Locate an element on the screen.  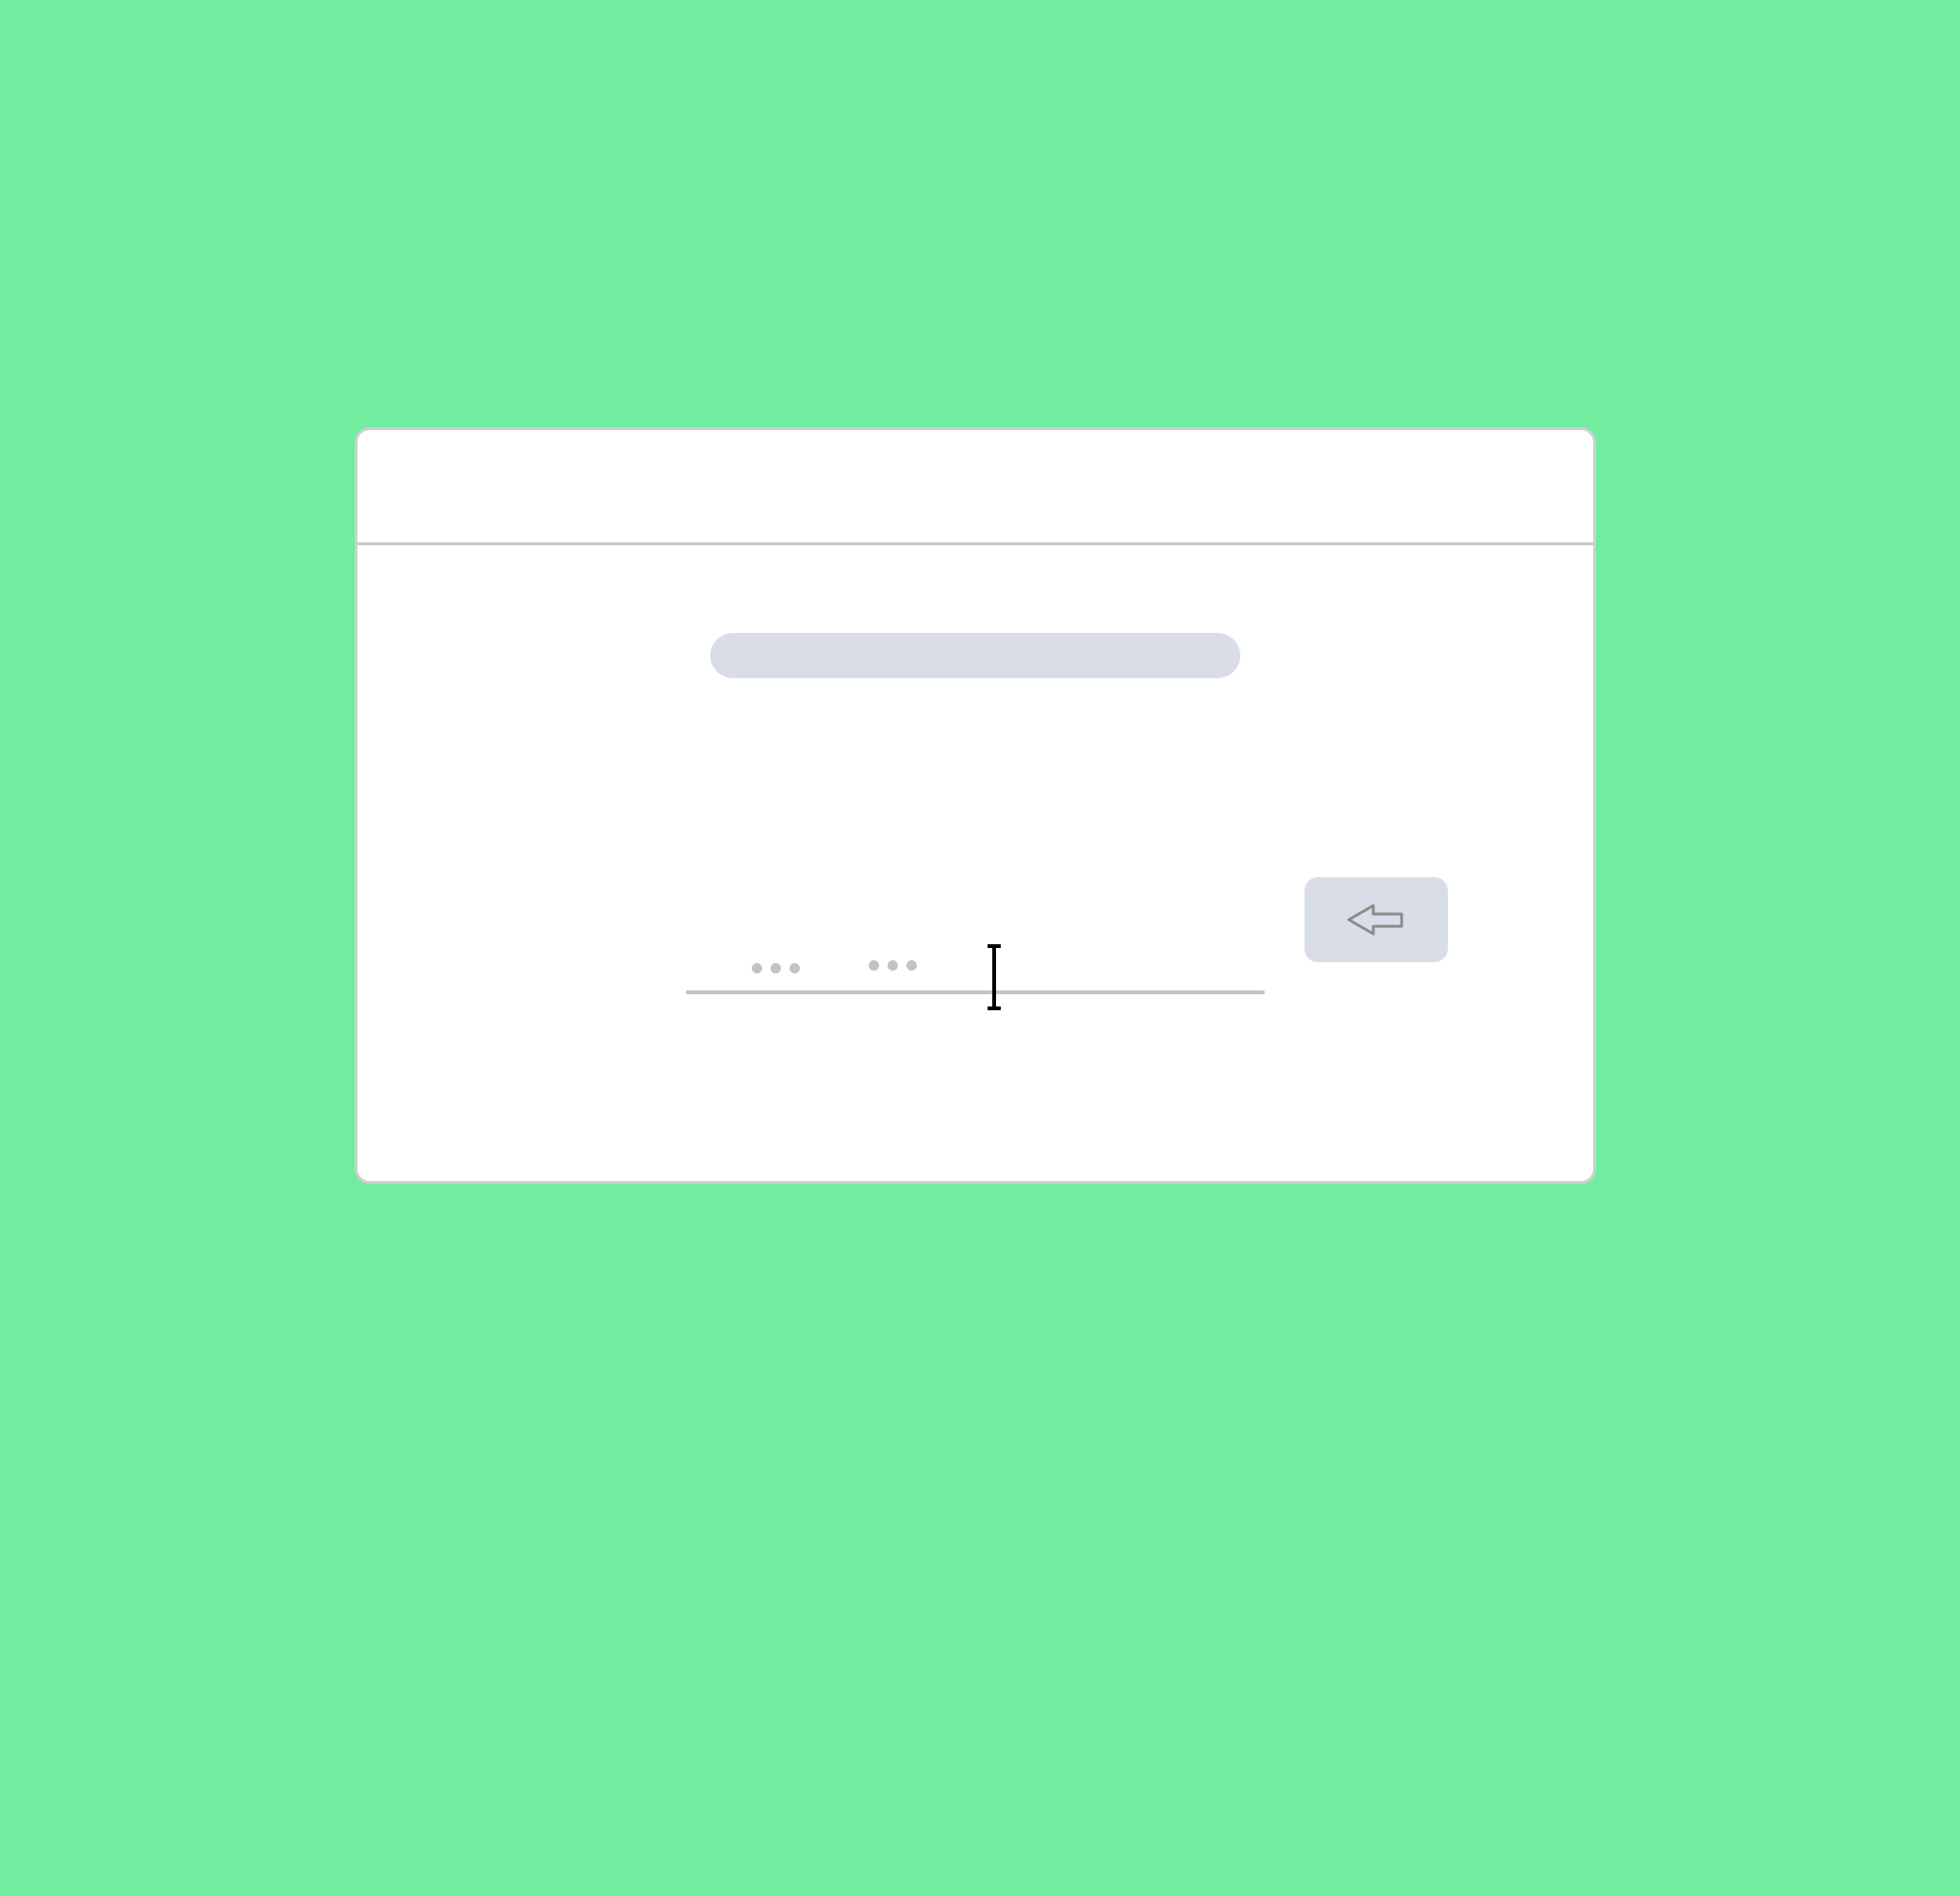
title-placeholder is located at coordinates (975, 655).